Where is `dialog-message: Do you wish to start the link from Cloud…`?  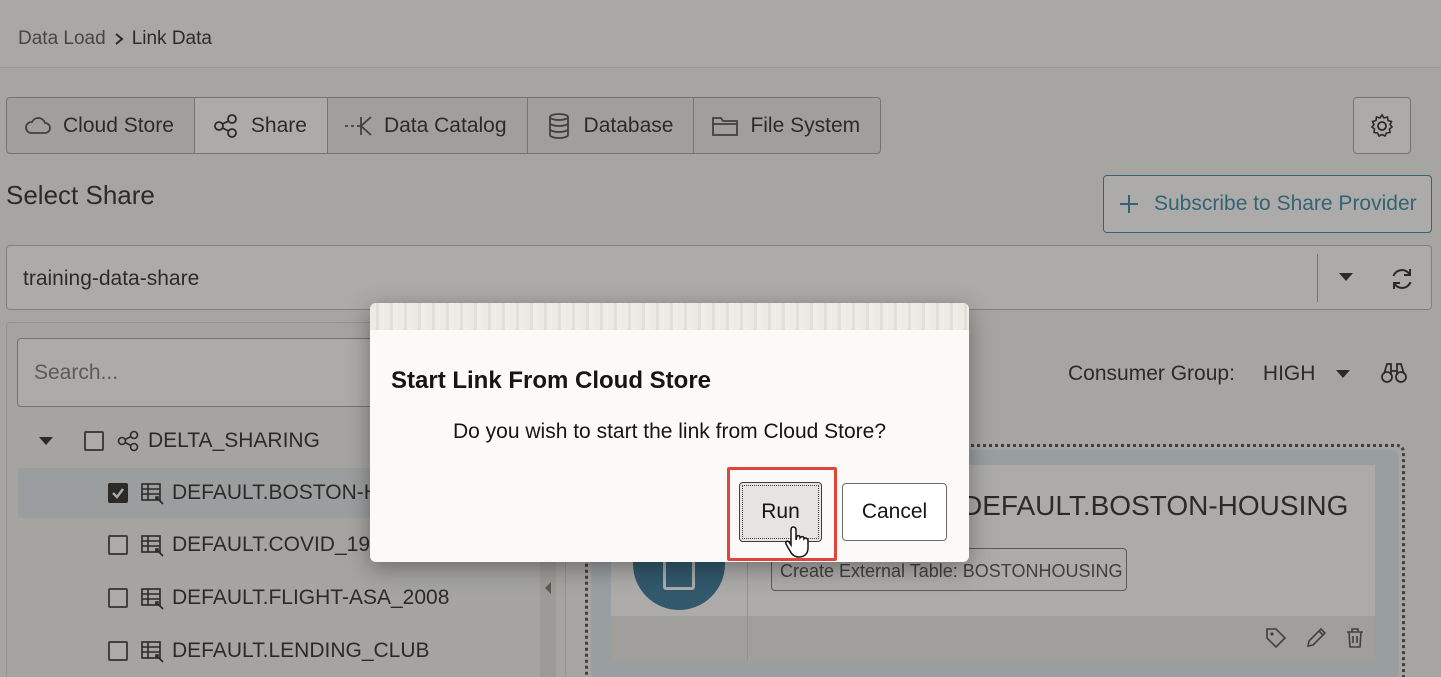
dialog-message: Do you wish to start the link from Cloud… is located at coordinates (670, 431).